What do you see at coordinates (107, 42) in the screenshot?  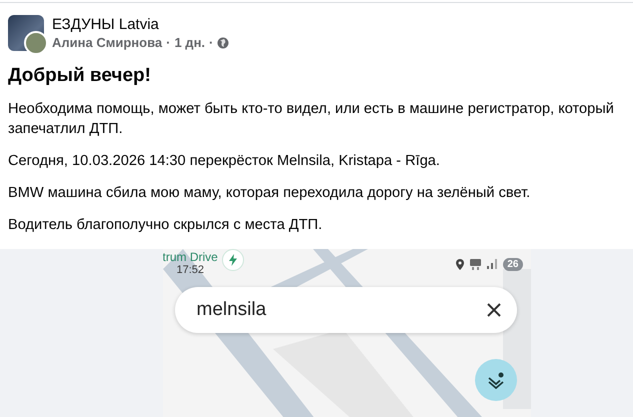 I see `author-name: Алина Смирнова` at bounding box center [107, 42].